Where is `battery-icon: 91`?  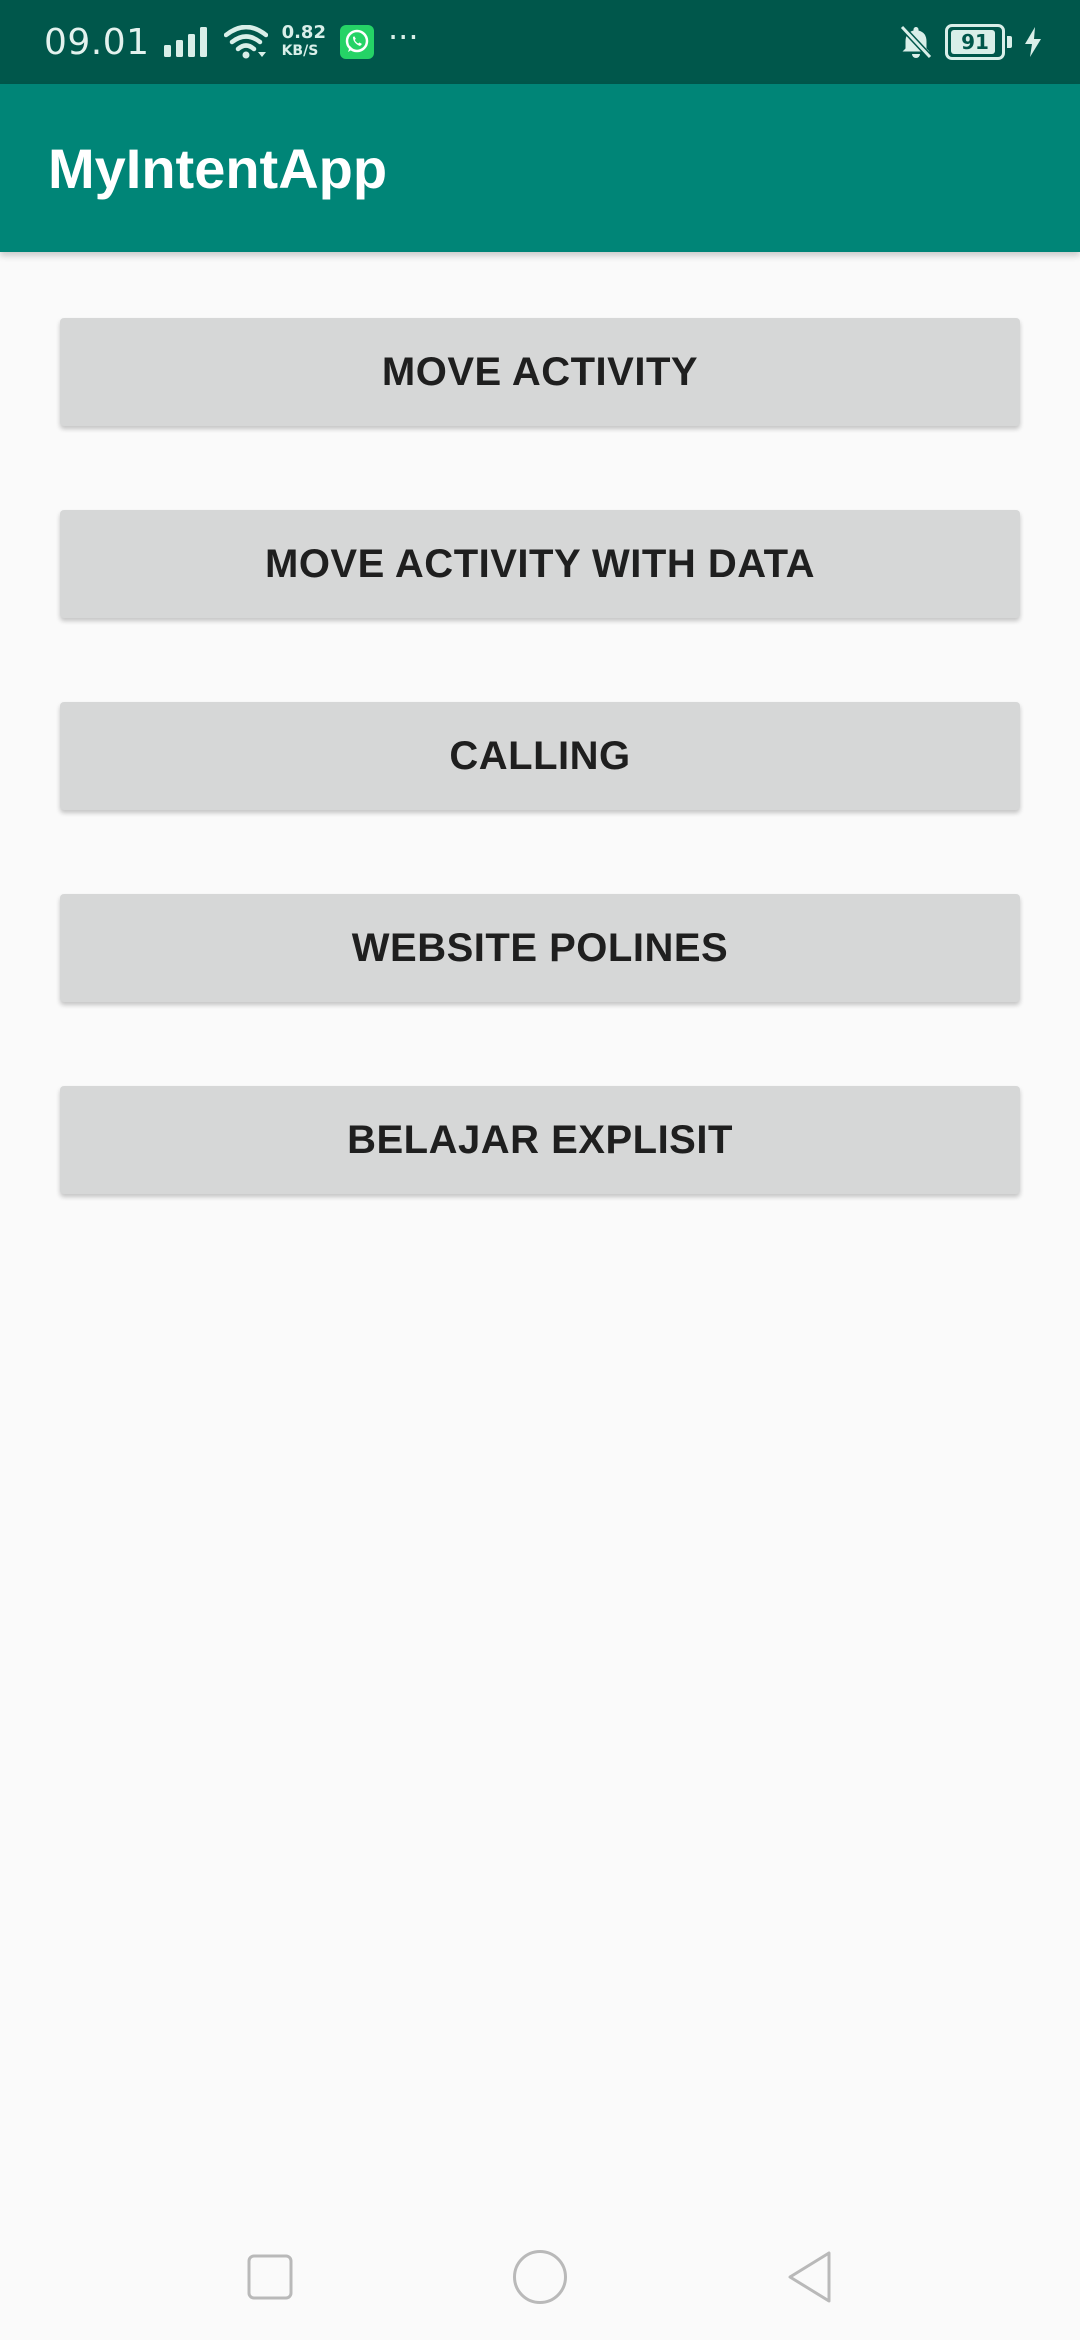 battery-icon: 91 is located at coordinates (975, 42).